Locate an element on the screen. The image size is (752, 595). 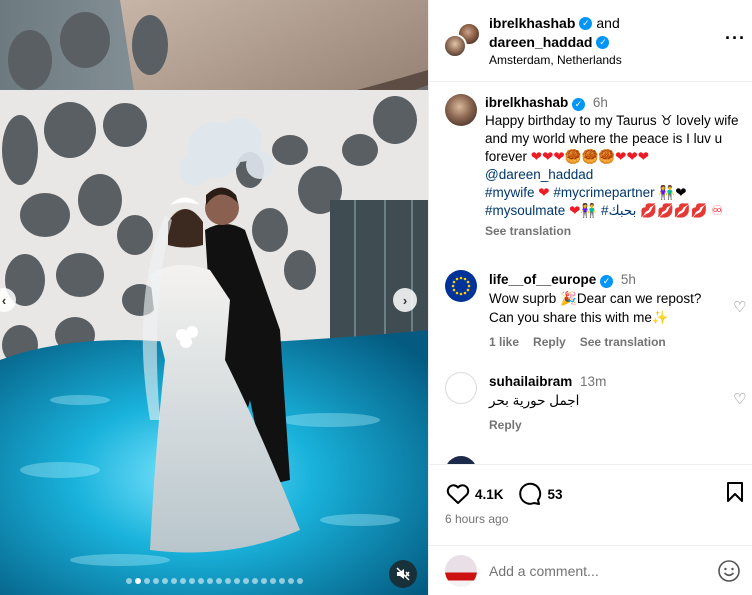
hashtag-link: #mycrimepartner is located at coordinates (603, 192).